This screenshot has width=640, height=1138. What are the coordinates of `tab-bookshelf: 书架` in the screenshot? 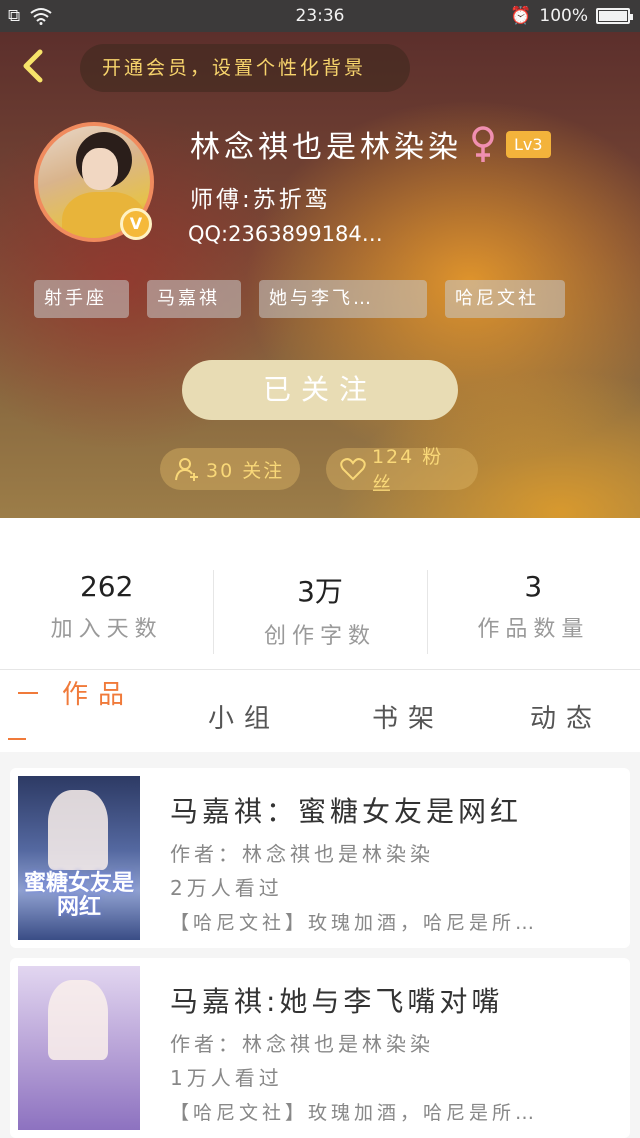 It's located at (408, 716).